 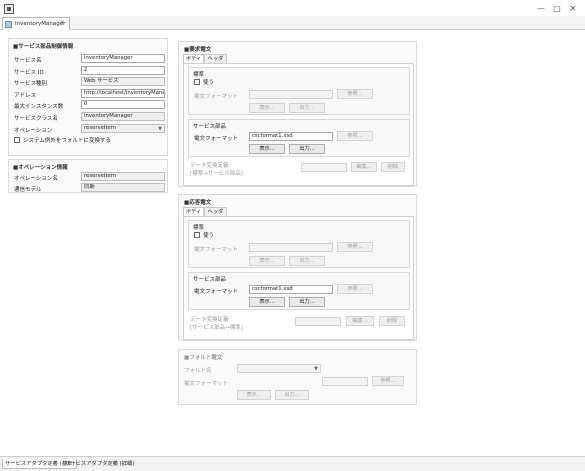 I want to click on operation-select: reserveItem ▼, so click(x=123, y=128).